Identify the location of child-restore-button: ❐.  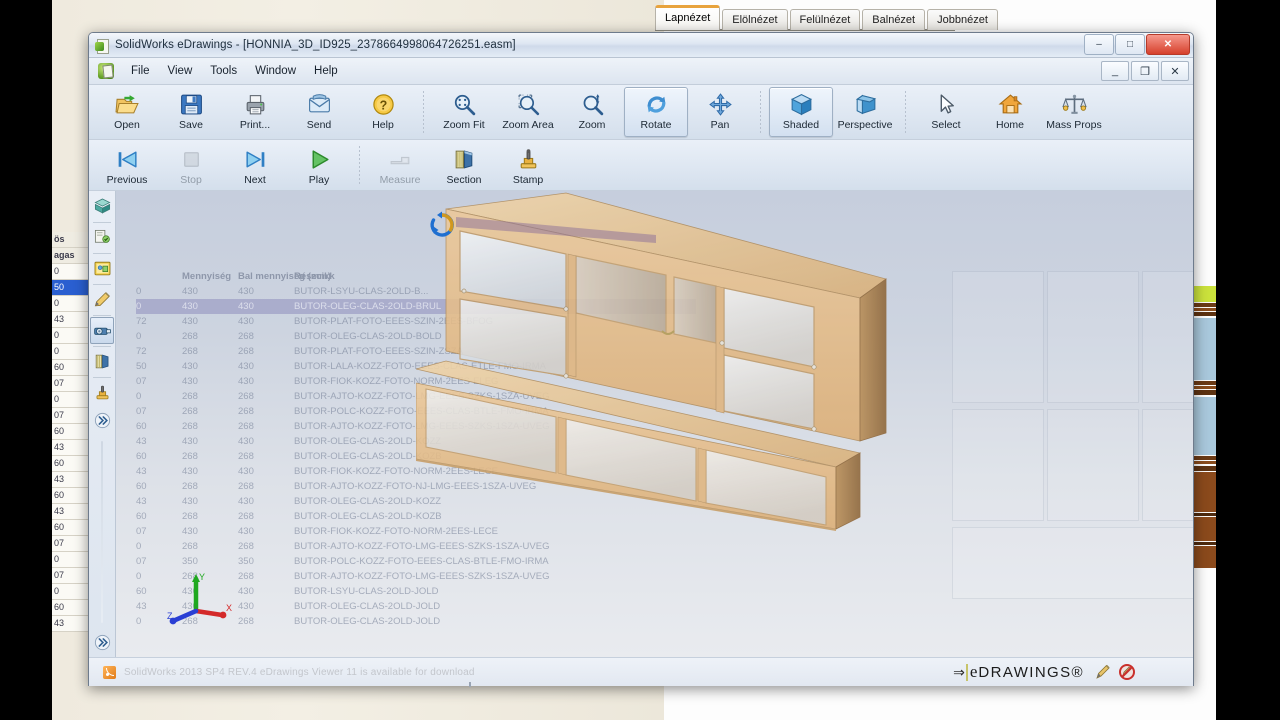
(1145, 71).